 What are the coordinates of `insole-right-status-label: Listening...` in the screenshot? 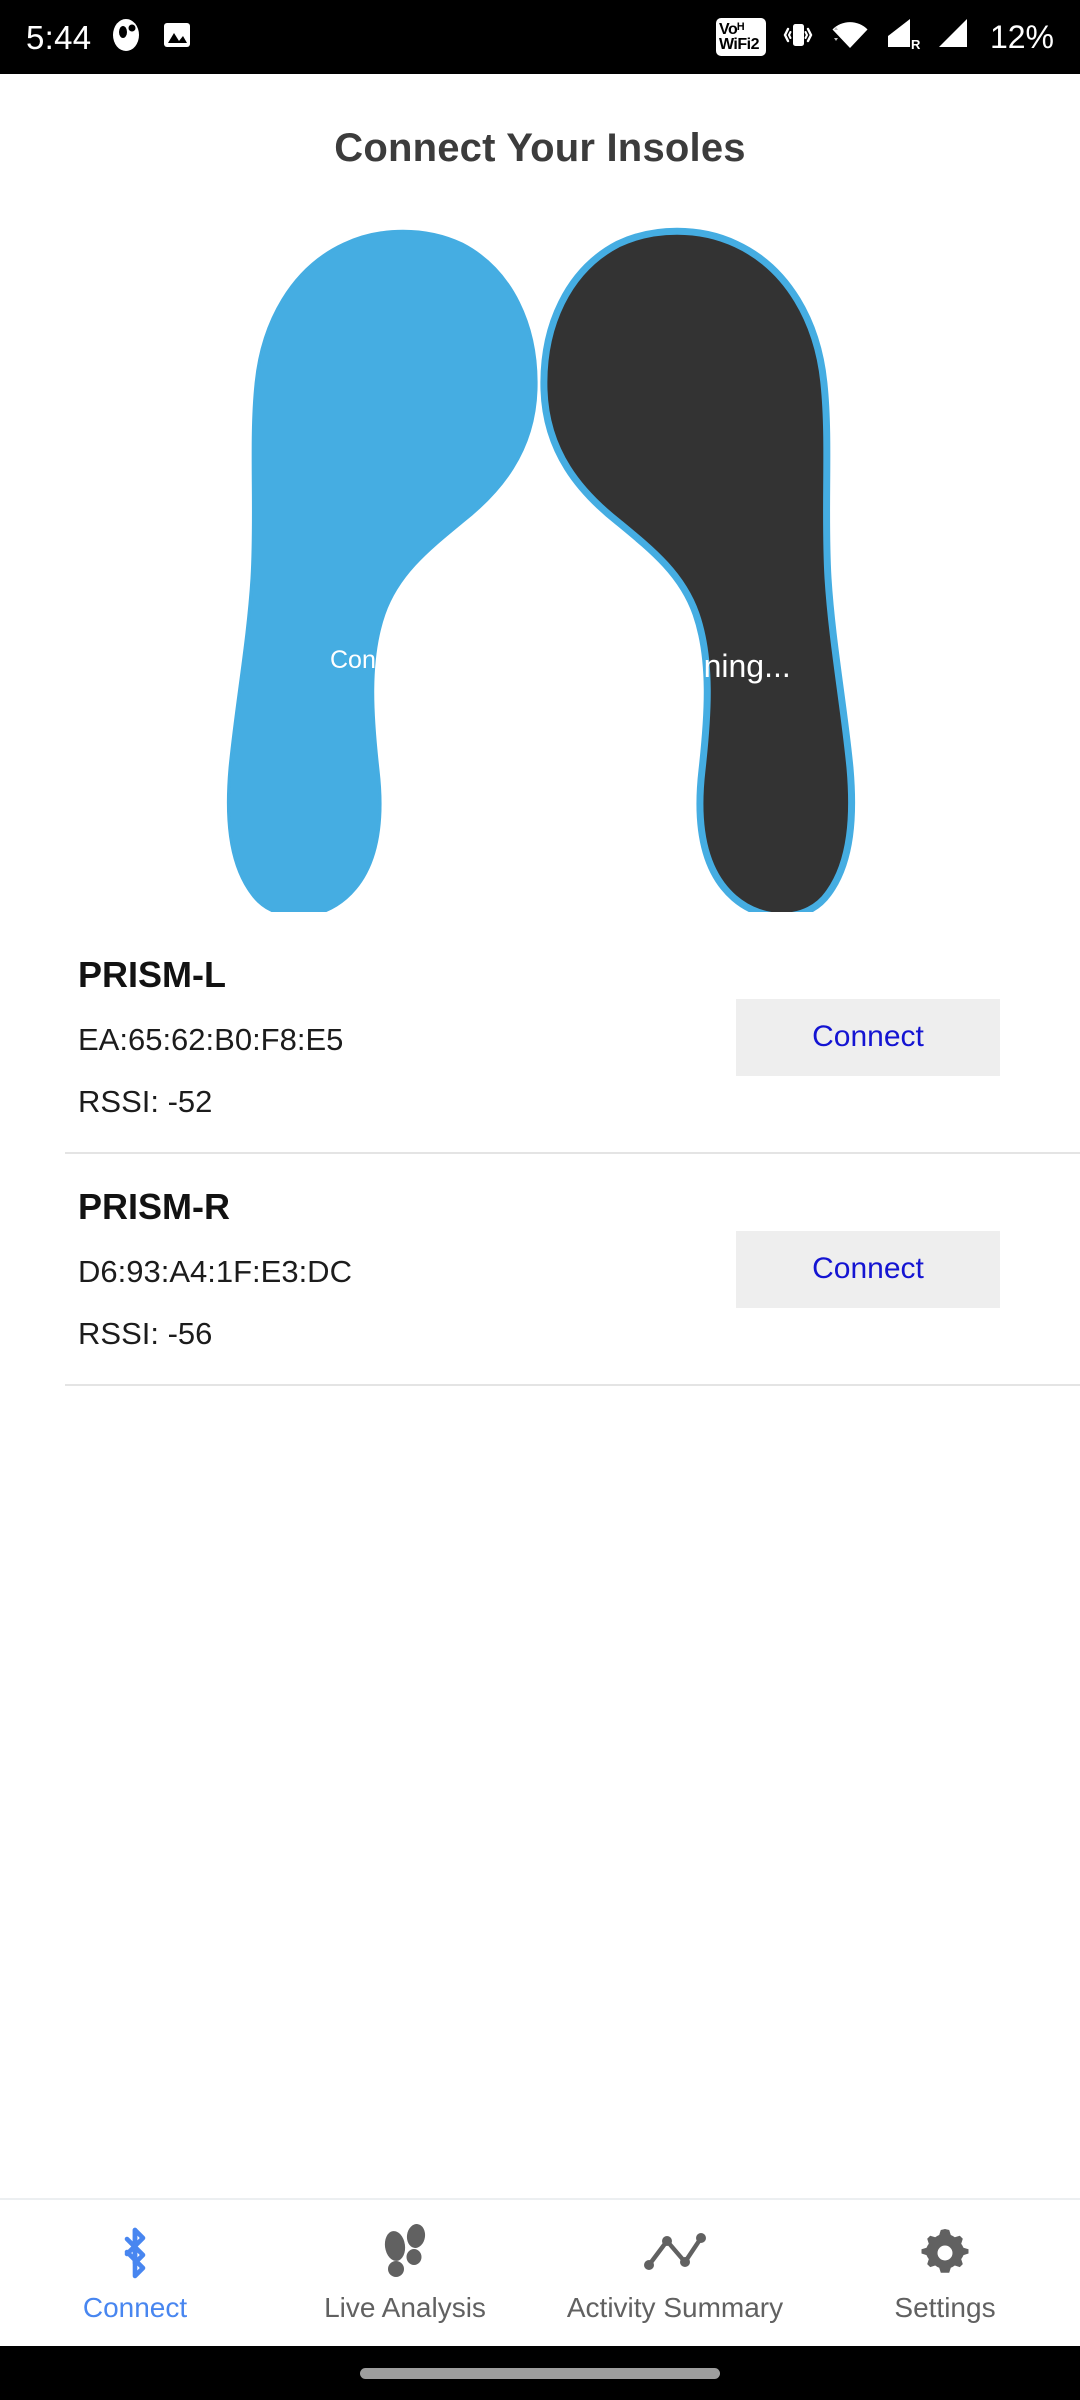 It's located at (713, 666).